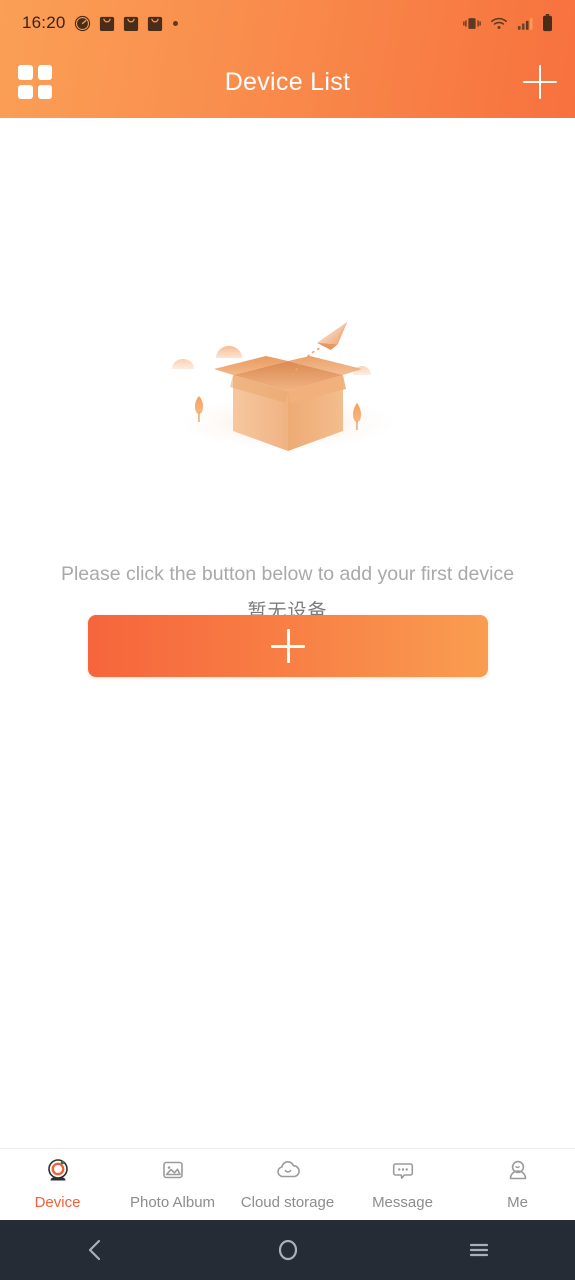 This screenshot has height=1280, width=575. I want to click on title-bar: Device List, so click(287, 82).